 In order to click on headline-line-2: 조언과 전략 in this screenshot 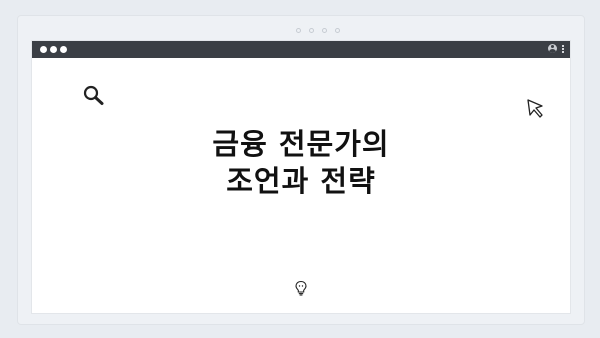, I will do `click(301, 181)`.